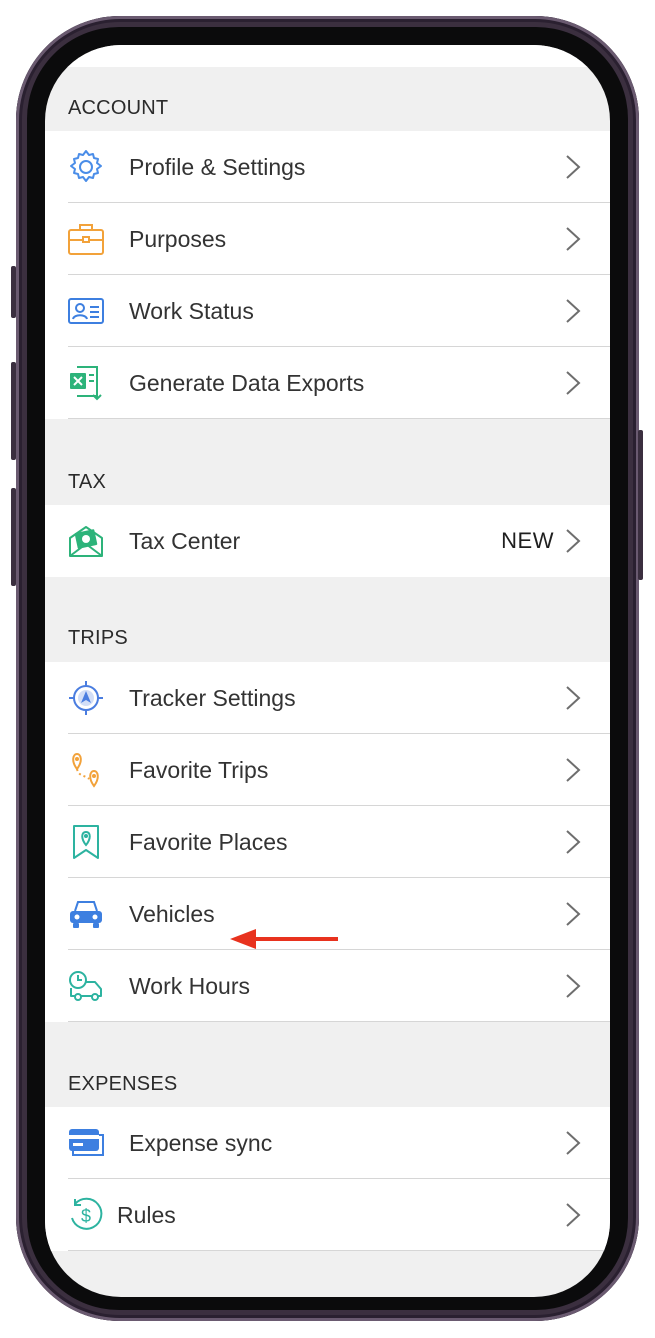  What do you see at coordinates (247, 382) in the screenshot?
I see `menu-item-label: Generate Data Exports` at bounding box center [247, 382].